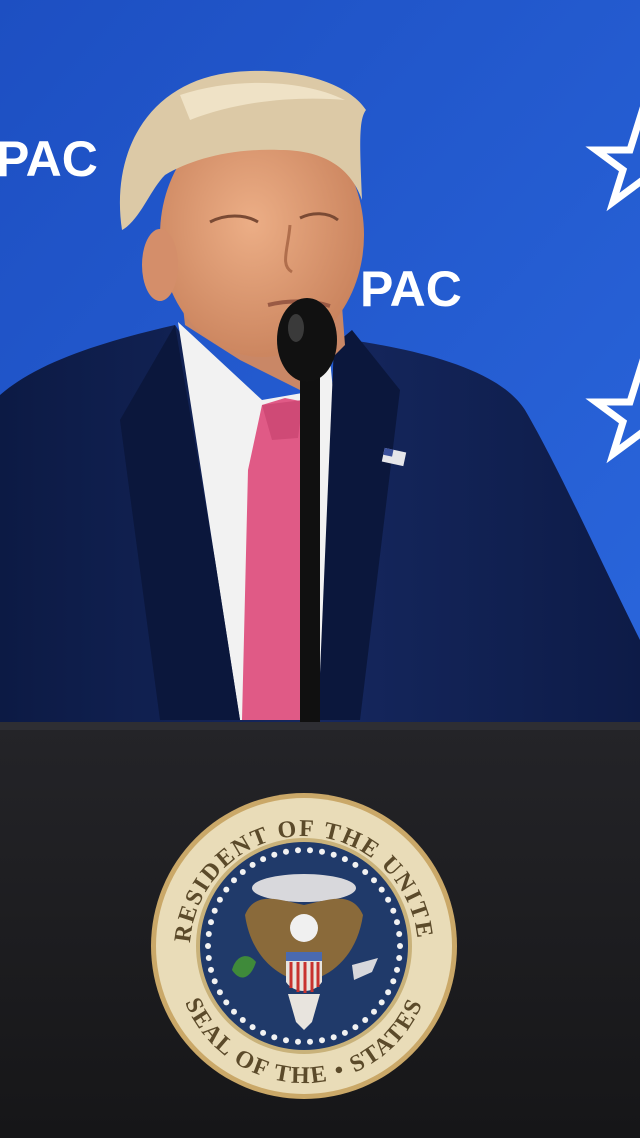 This screenshot has width=640, height=1138. Describe the element at coordinates (304, 928) in the screenshot. I see `eagle-head-icon` at that location.